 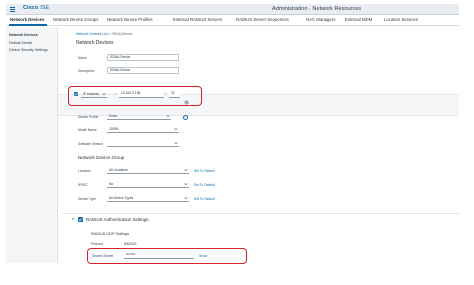 What do you see at coordinates (75, 19) in the screenshot?
I see `tab-network-device-groups: Network Device Groups` at bounding box center [75, 19].